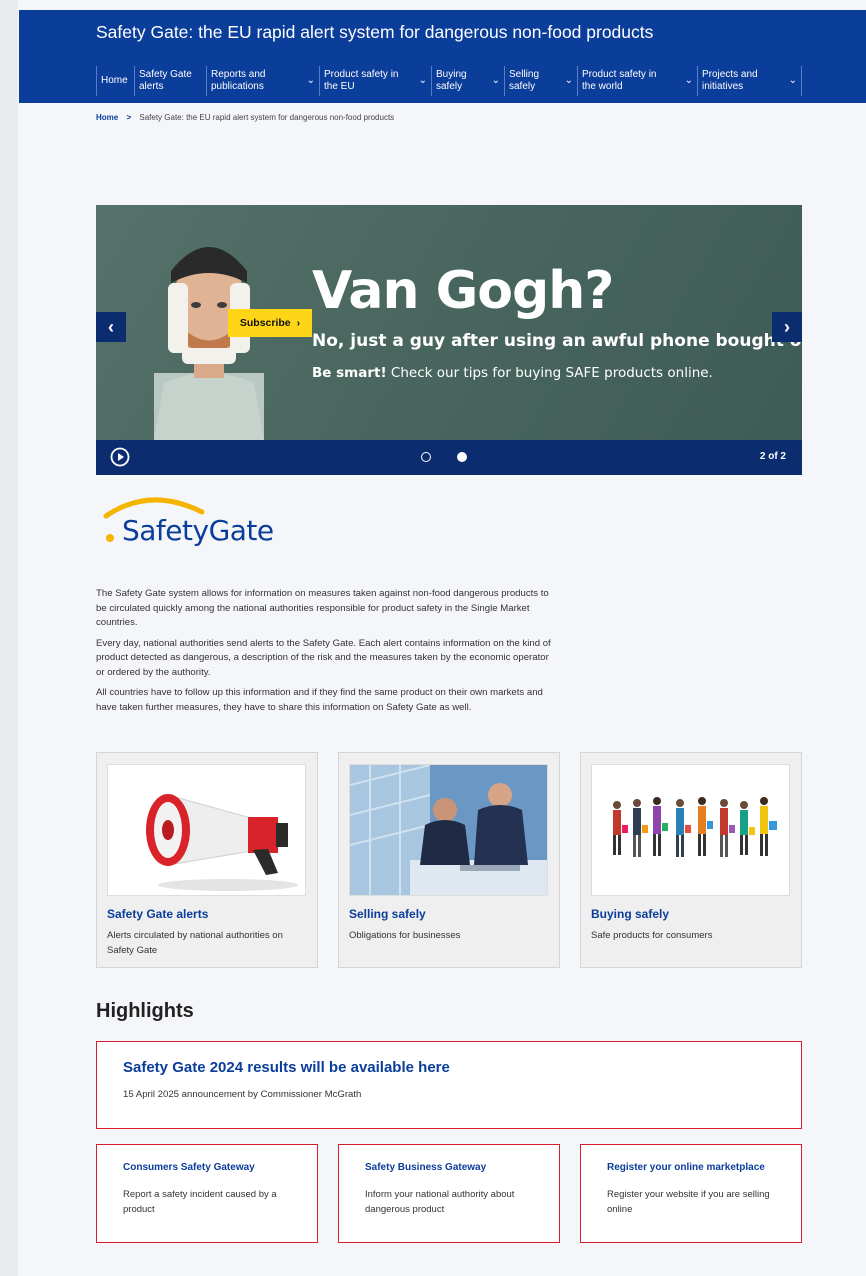 The height and width of the screenshot is (1276, 866). I want to click on nav-item-product-safety-world: Product safety in the world ⌄, so click(637, 81).